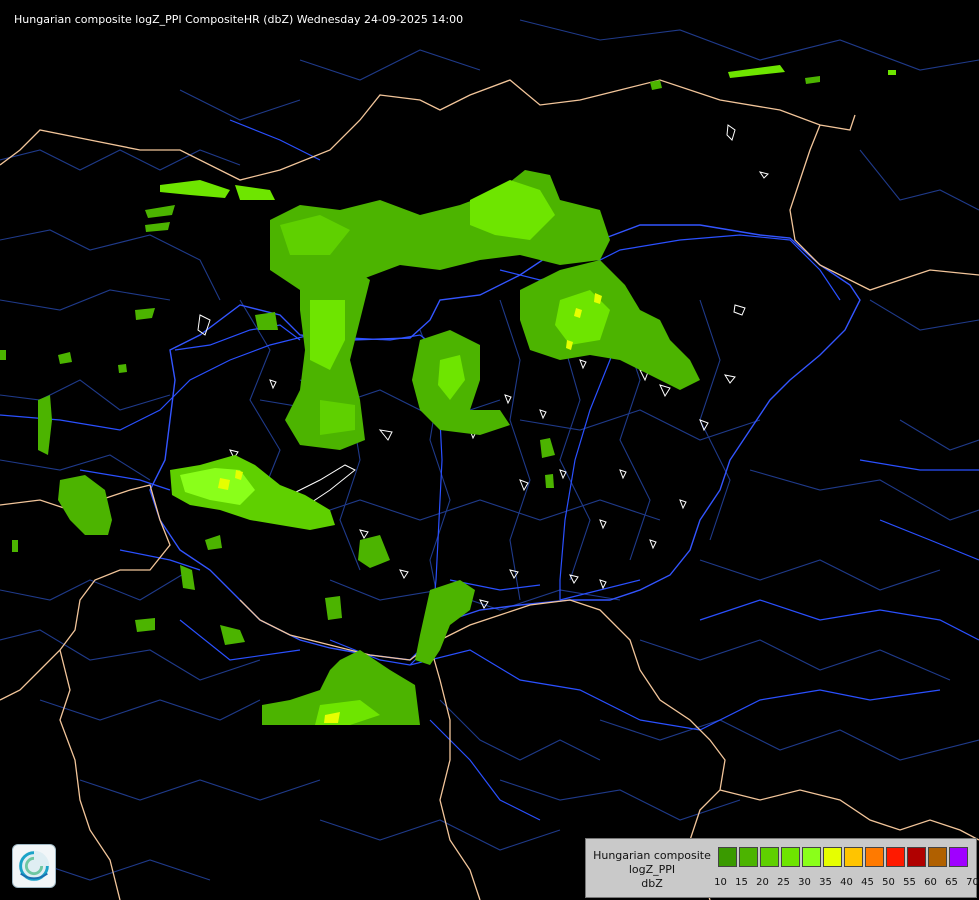 This screenshot has height=900, width=979. I want to click on legend-tick-label: 25, so click(783, 882).